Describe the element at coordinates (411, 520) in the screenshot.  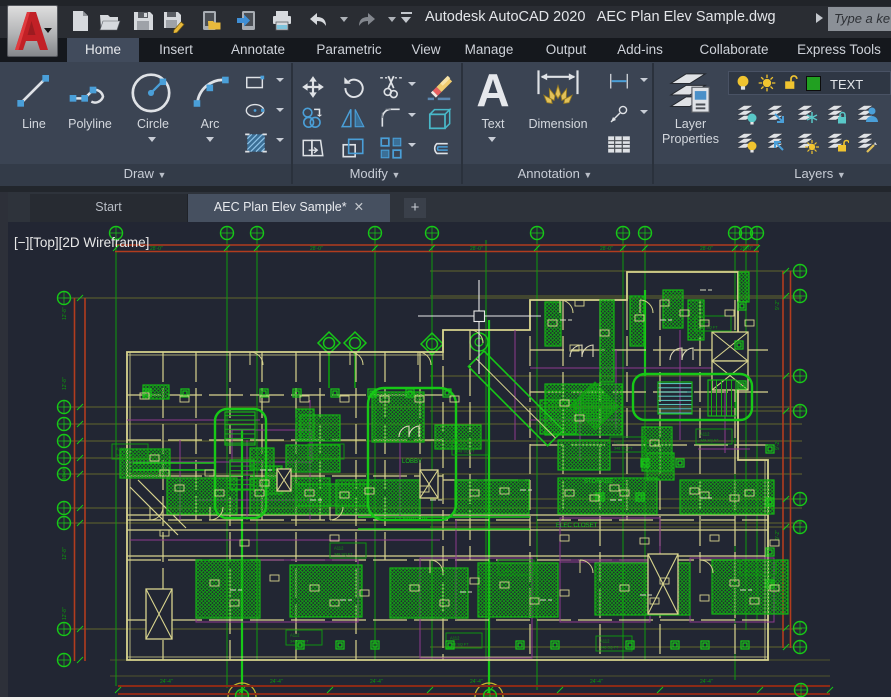
I see `svg-text: CORRIDOR` at that location.